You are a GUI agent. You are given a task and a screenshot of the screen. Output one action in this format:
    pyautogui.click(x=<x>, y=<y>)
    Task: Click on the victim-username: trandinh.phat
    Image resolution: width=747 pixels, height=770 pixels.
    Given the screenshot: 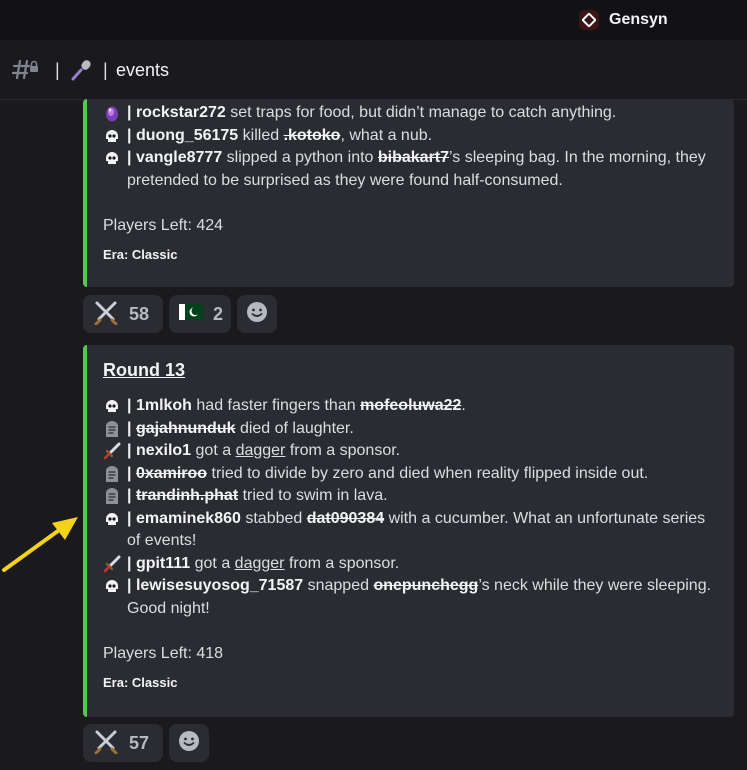 What is the action you would take?
    pyautogui.click(x=187, y=495)
    